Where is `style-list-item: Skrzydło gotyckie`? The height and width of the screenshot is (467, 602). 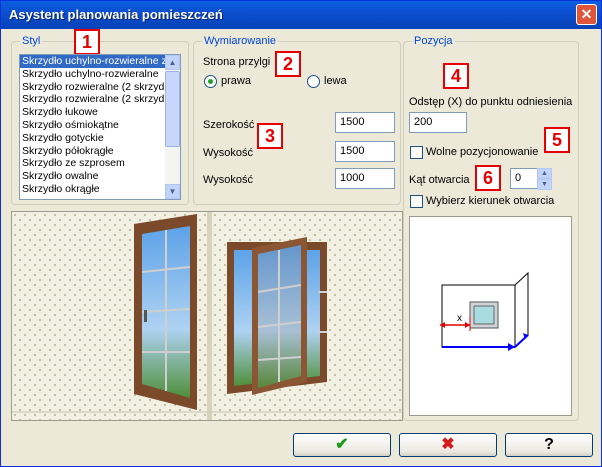 style-list-item: Skrzydło gotyckie is located at coordinates (93, 138).